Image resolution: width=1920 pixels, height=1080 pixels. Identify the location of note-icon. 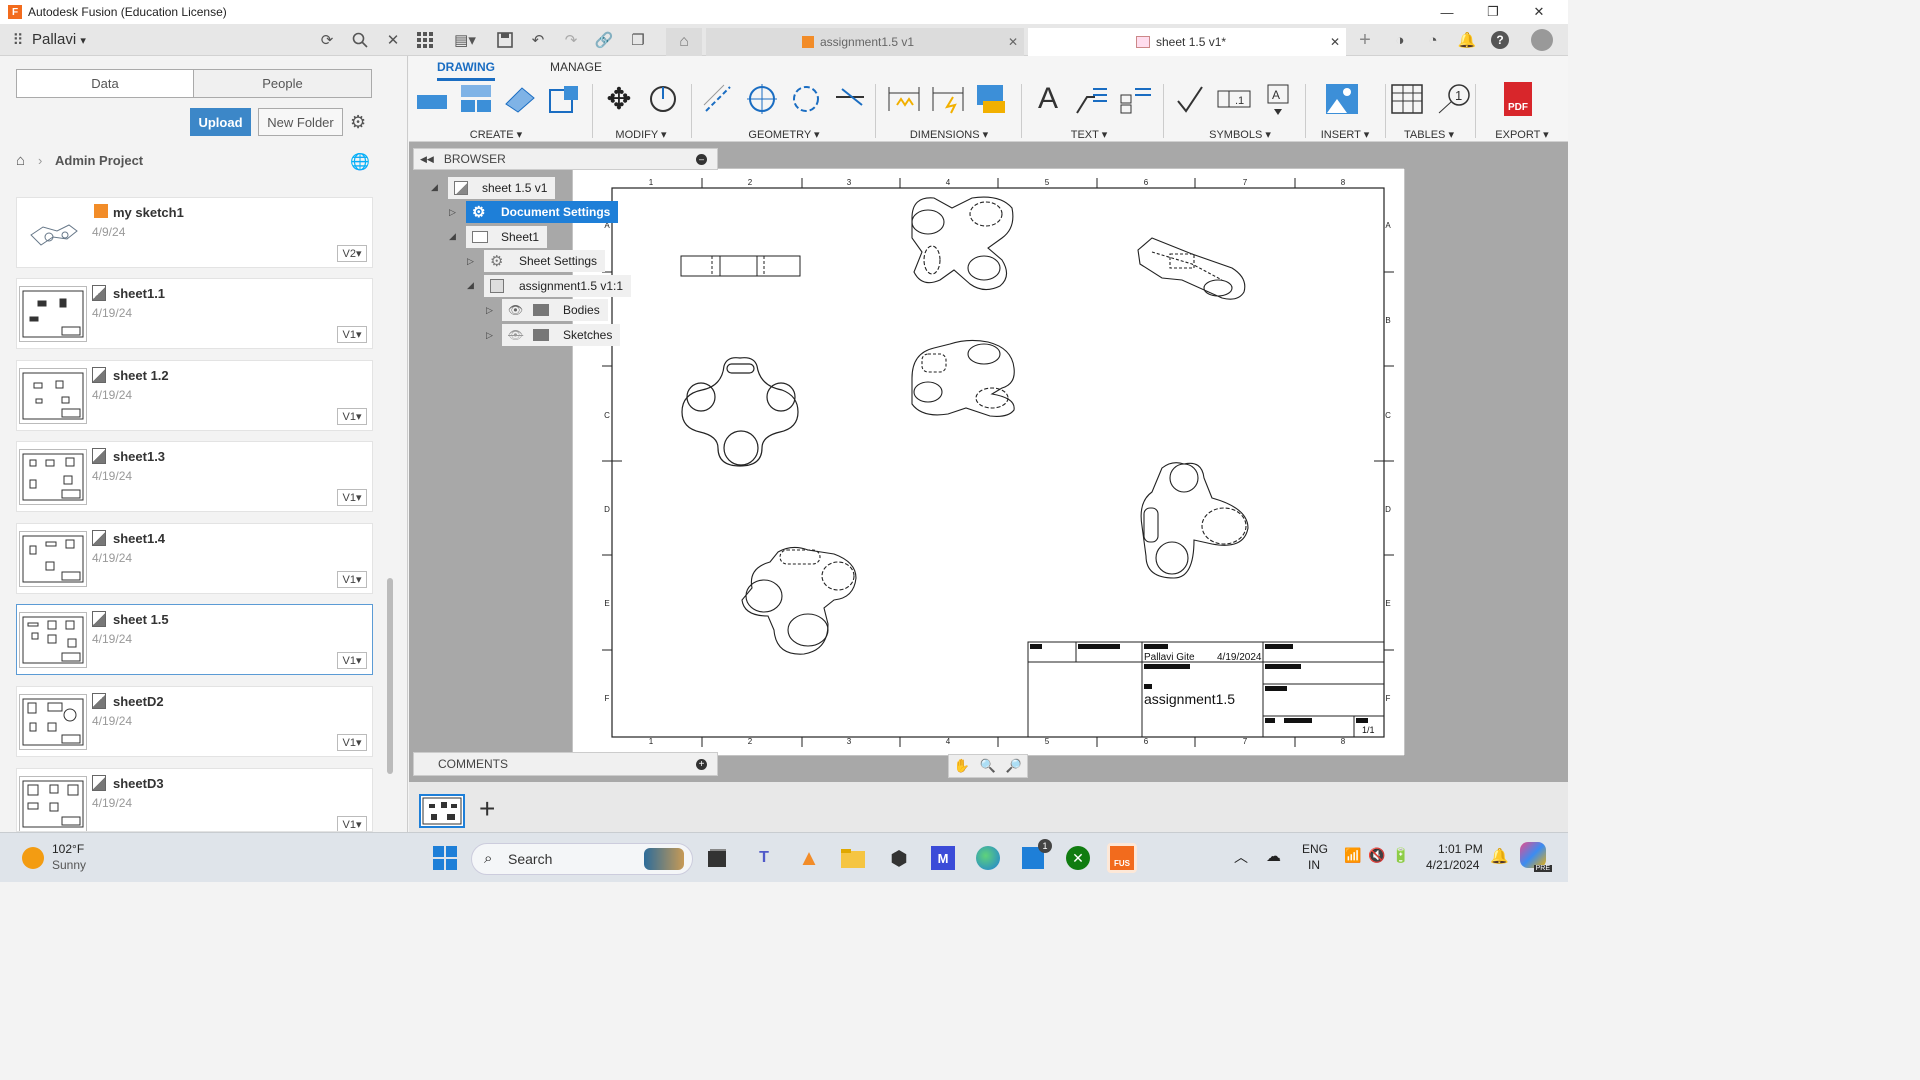
(1136, 99).